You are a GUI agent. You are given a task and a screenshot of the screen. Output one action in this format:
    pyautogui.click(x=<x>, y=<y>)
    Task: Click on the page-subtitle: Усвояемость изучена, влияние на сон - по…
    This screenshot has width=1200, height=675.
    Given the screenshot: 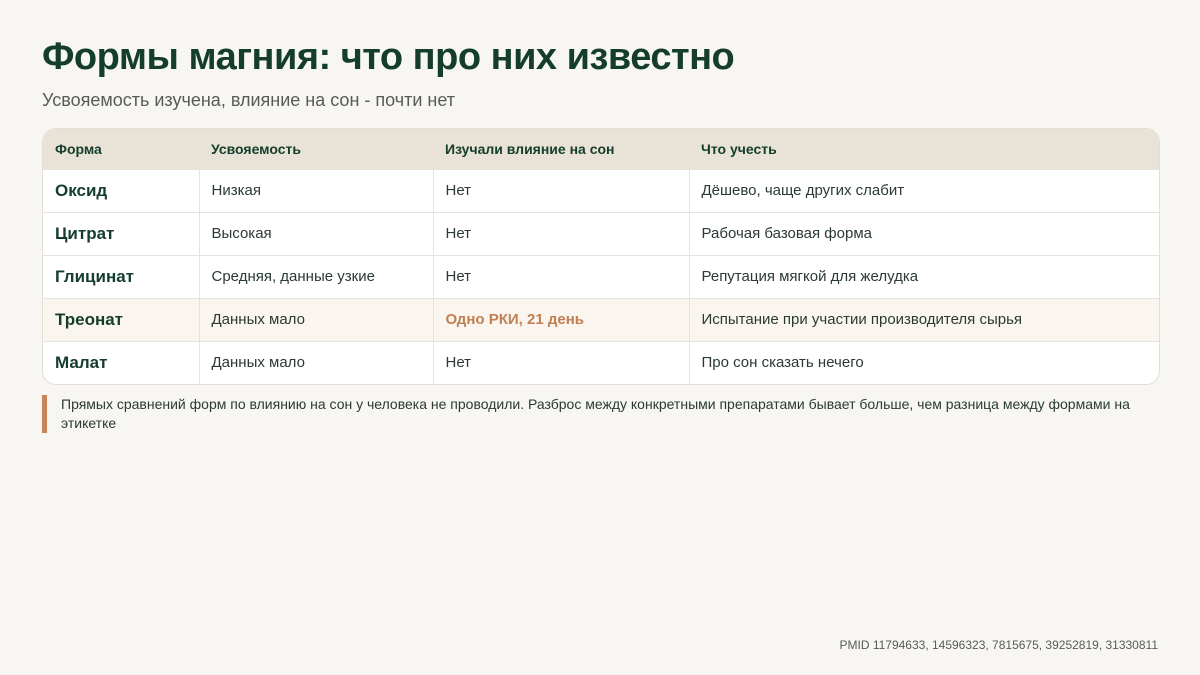 What is the action you would take?
    pyautogui.click(x=249, y=100)
    